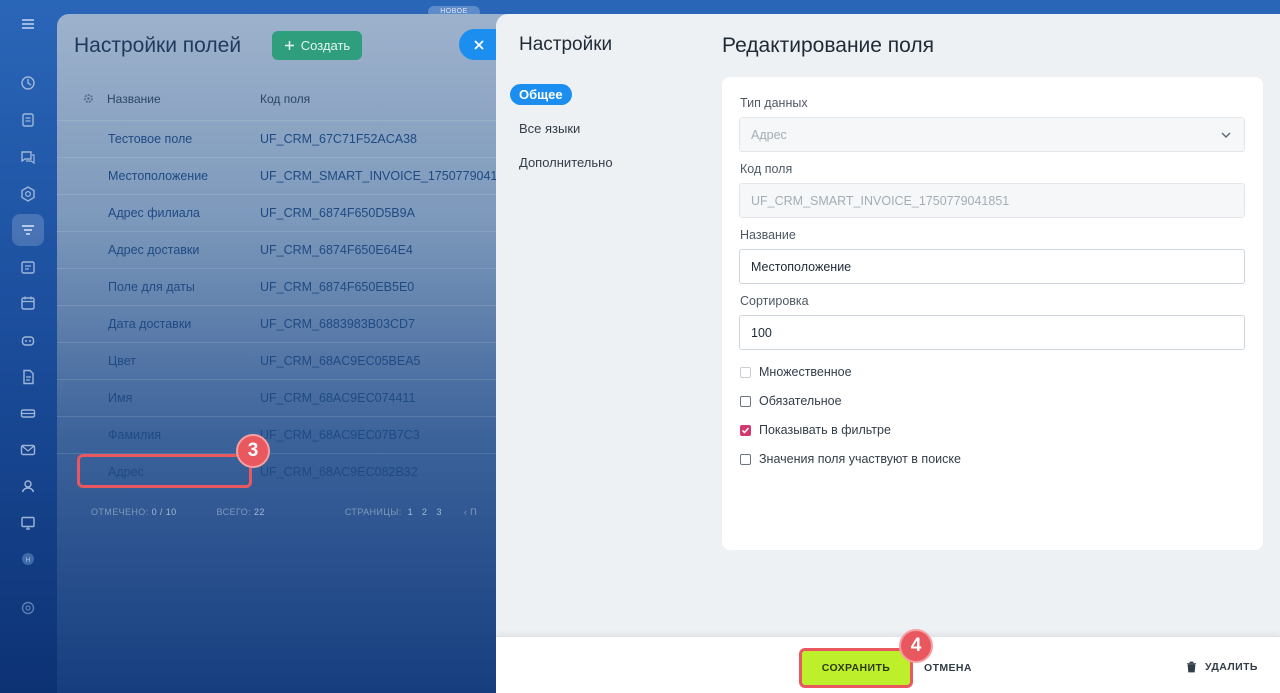 The image size is (1280, 693). I want to click on sort-value: 100, so click(761, 332).